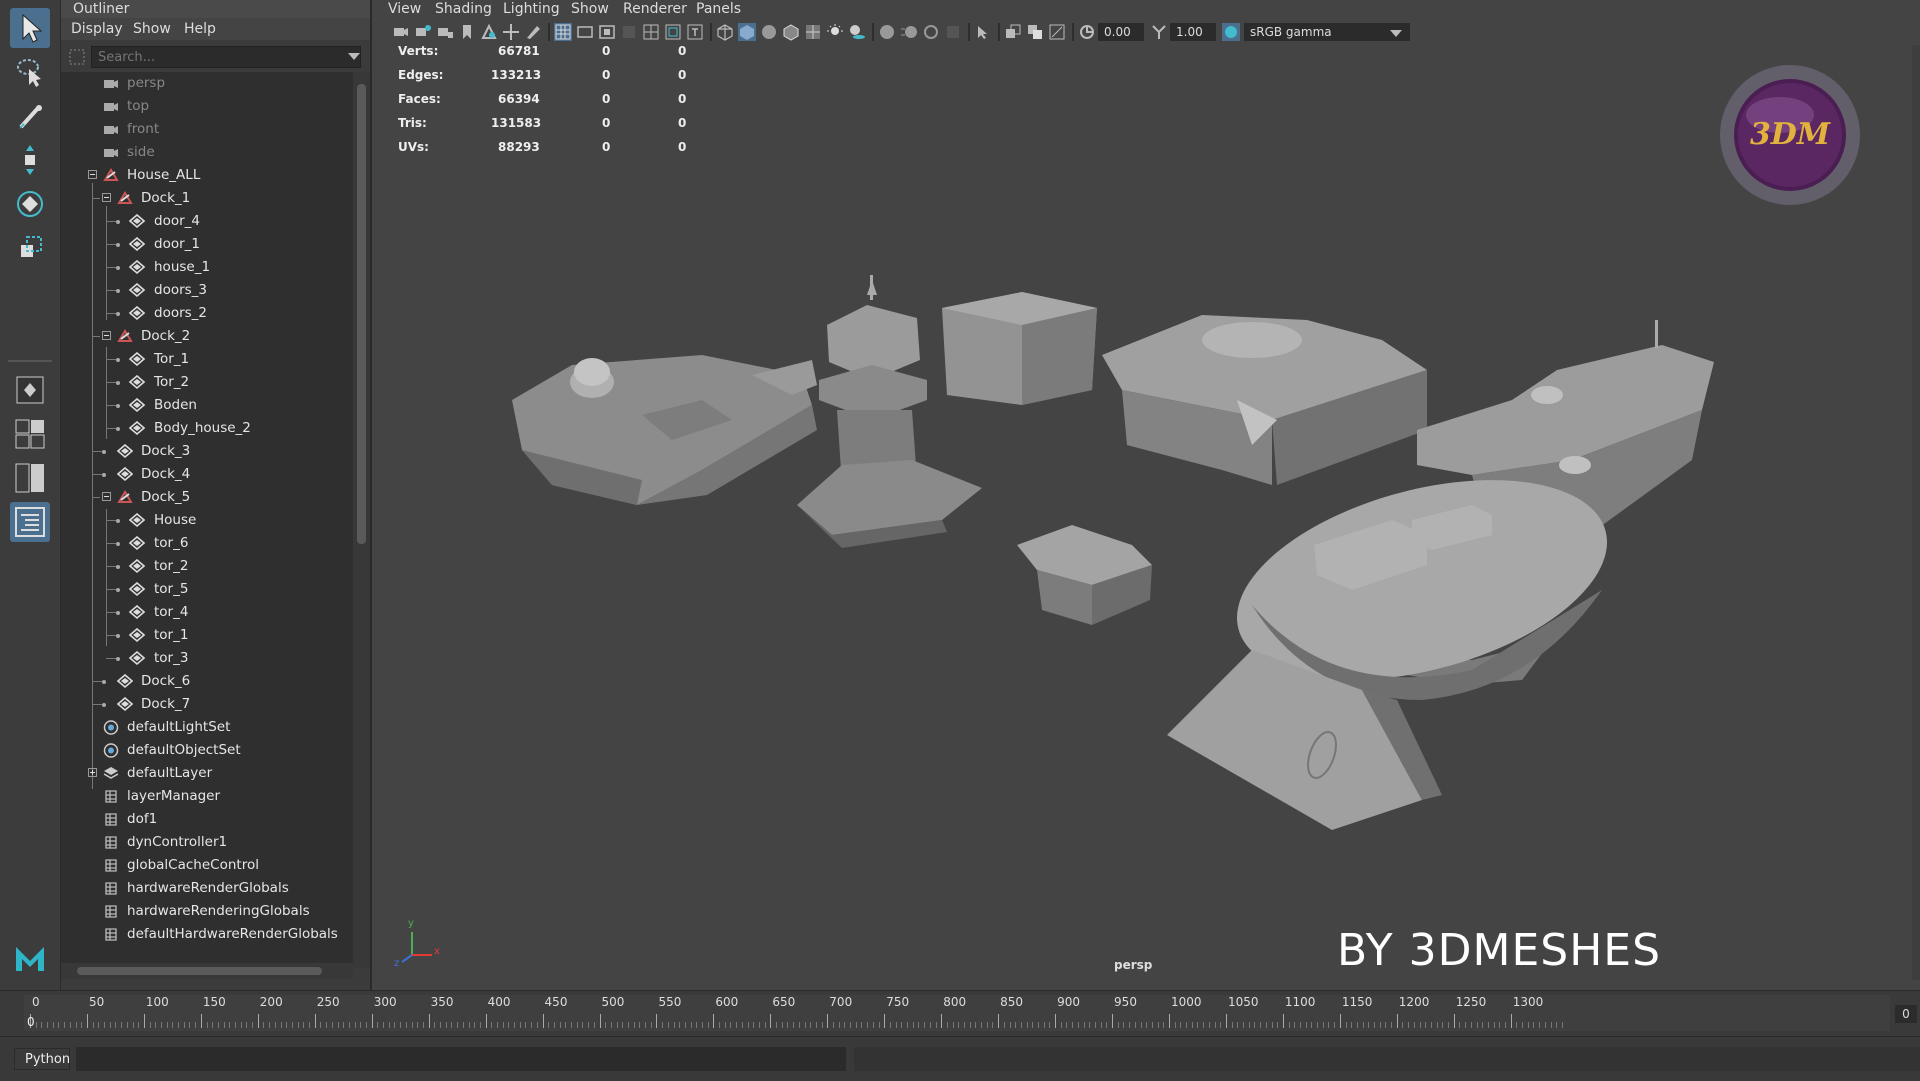 The width and height of the screenshot is (1920, 1081). Describe the element at coordinates (97, 29) in the screenshot. I see `menu-display: Display` at that location.